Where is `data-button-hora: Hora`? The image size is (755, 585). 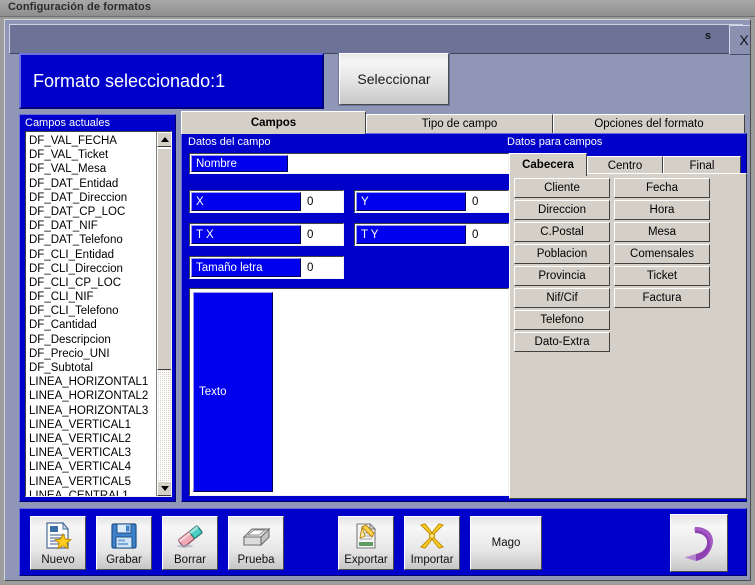 data-button-hora: Hora is located at coordinates (662, 210).